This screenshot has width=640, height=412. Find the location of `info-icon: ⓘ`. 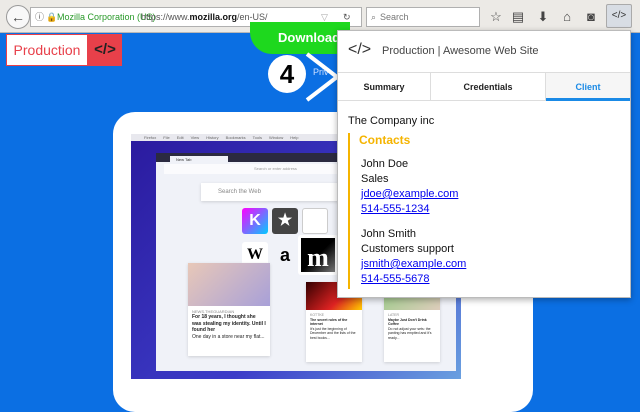

info-icon: ⓘ is located at coordinates (39, 17).